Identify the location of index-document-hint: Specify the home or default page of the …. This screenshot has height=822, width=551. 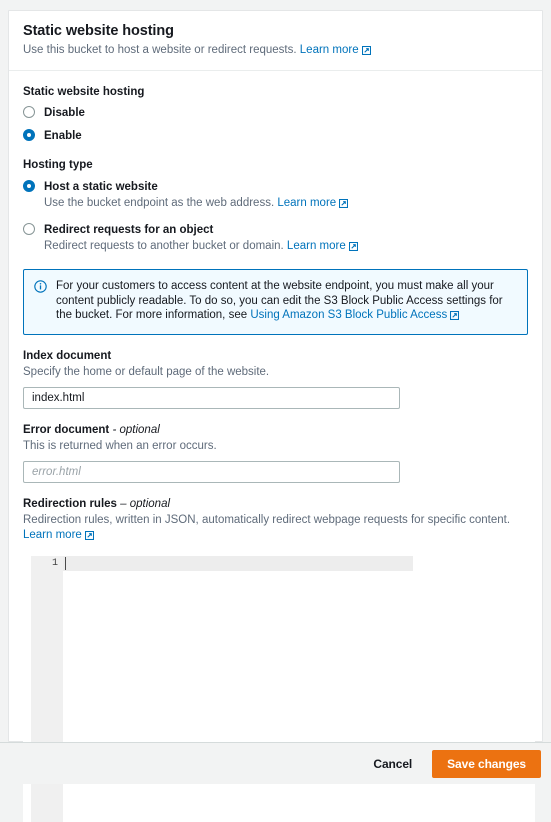
(146, 371).